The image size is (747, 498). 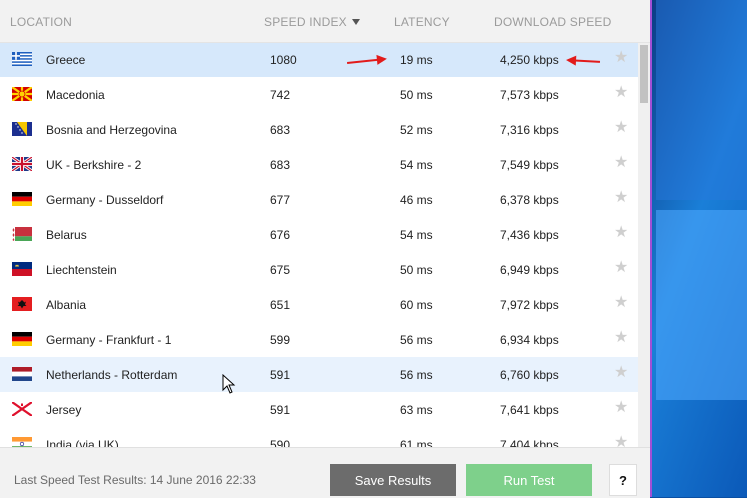 I want to click on download-speed-cell: 7,641 kbps, so click(x=529, y=410).